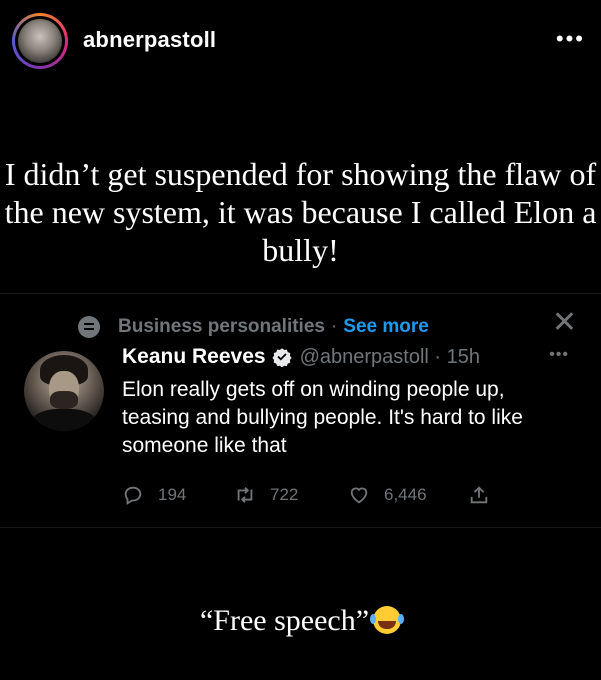  I want to click on author-name: Keanu Reeves, so click(194, 357).